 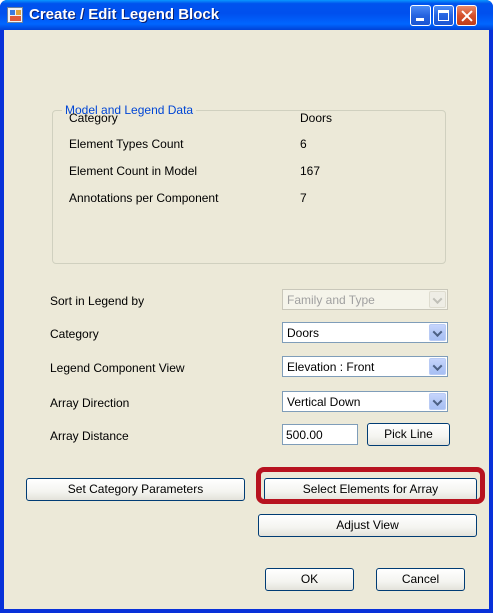 What do you see at coordinates (90, 403) in the screenshot?
I see `direction-label: Array Direction` at bounding box center [90, 403].